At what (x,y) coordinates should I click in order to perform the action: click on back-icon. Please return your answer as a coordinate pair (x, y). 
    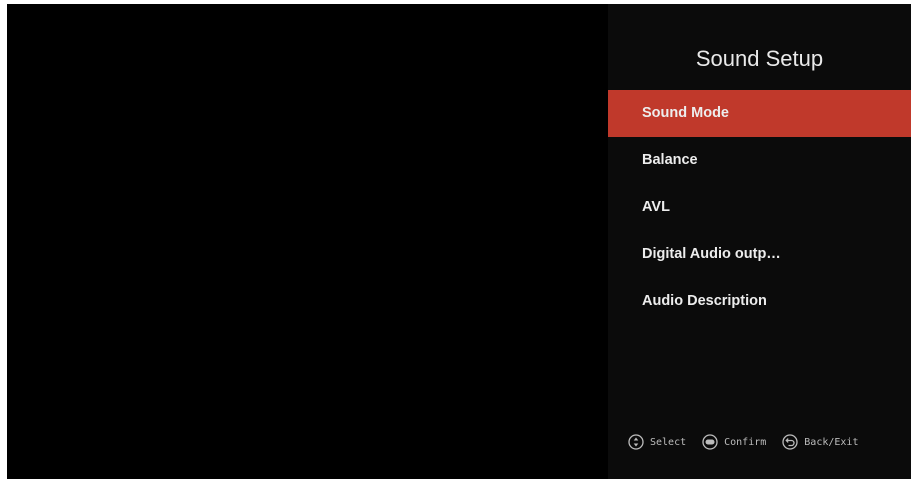
    Looking at the image, I should click on (790, 442).